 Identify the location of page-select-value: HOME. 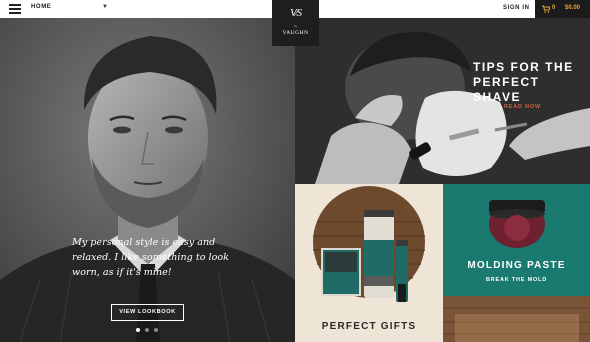
(41, 7).